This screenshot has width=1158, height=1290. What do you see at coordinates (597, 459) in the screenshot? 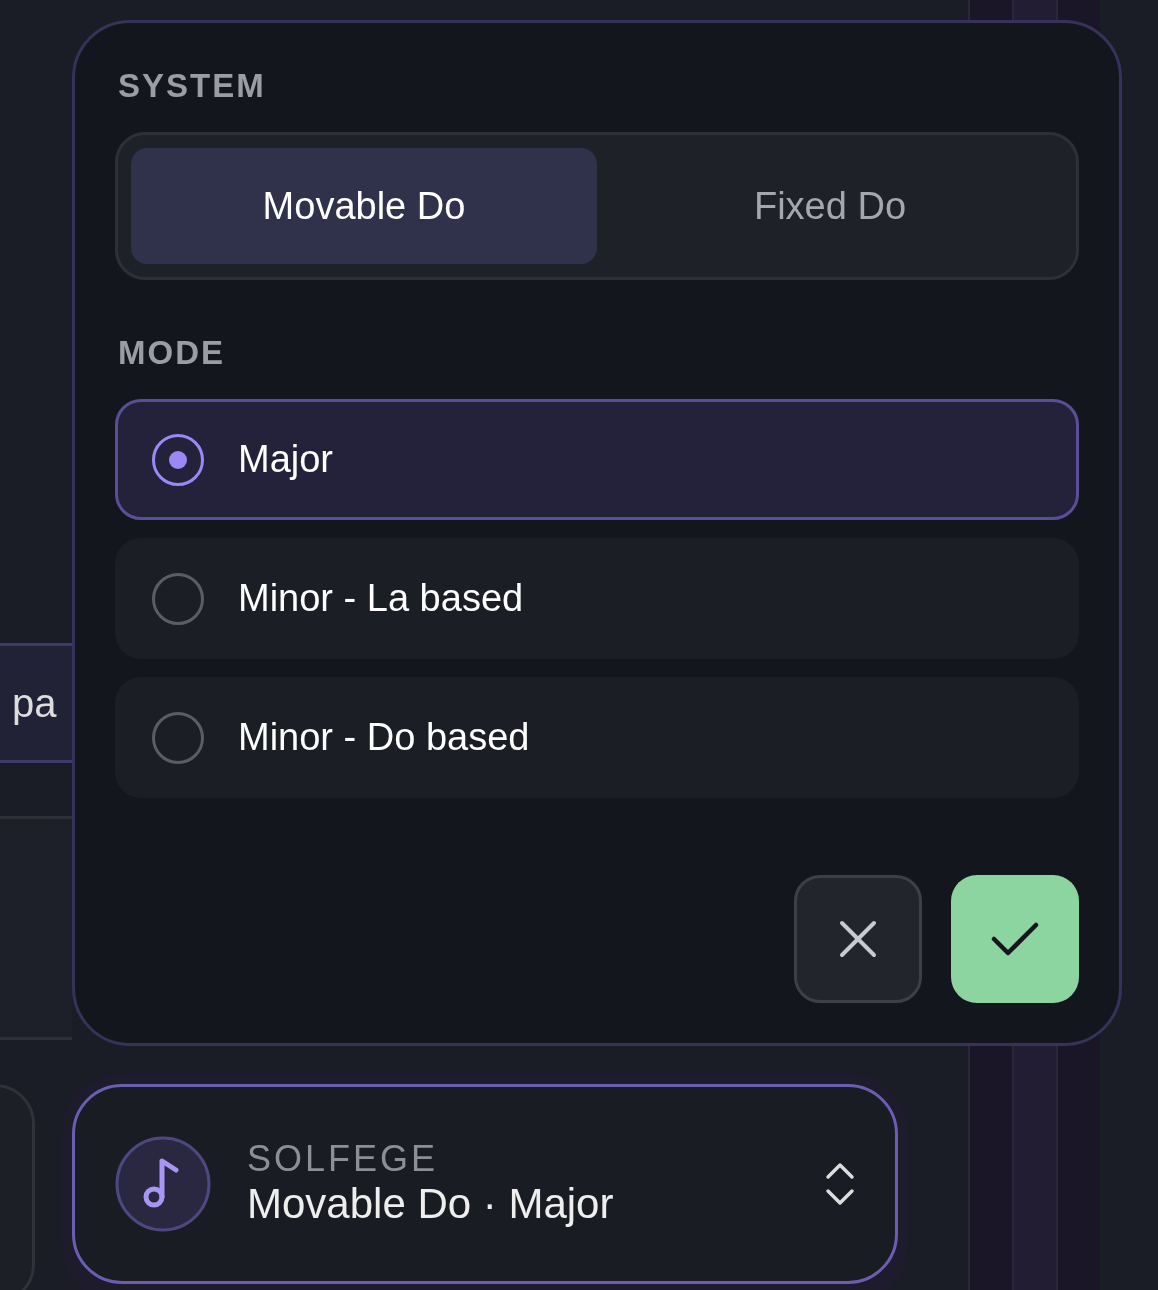
I see `mode-option: Major` at bounding box center [597, 459].